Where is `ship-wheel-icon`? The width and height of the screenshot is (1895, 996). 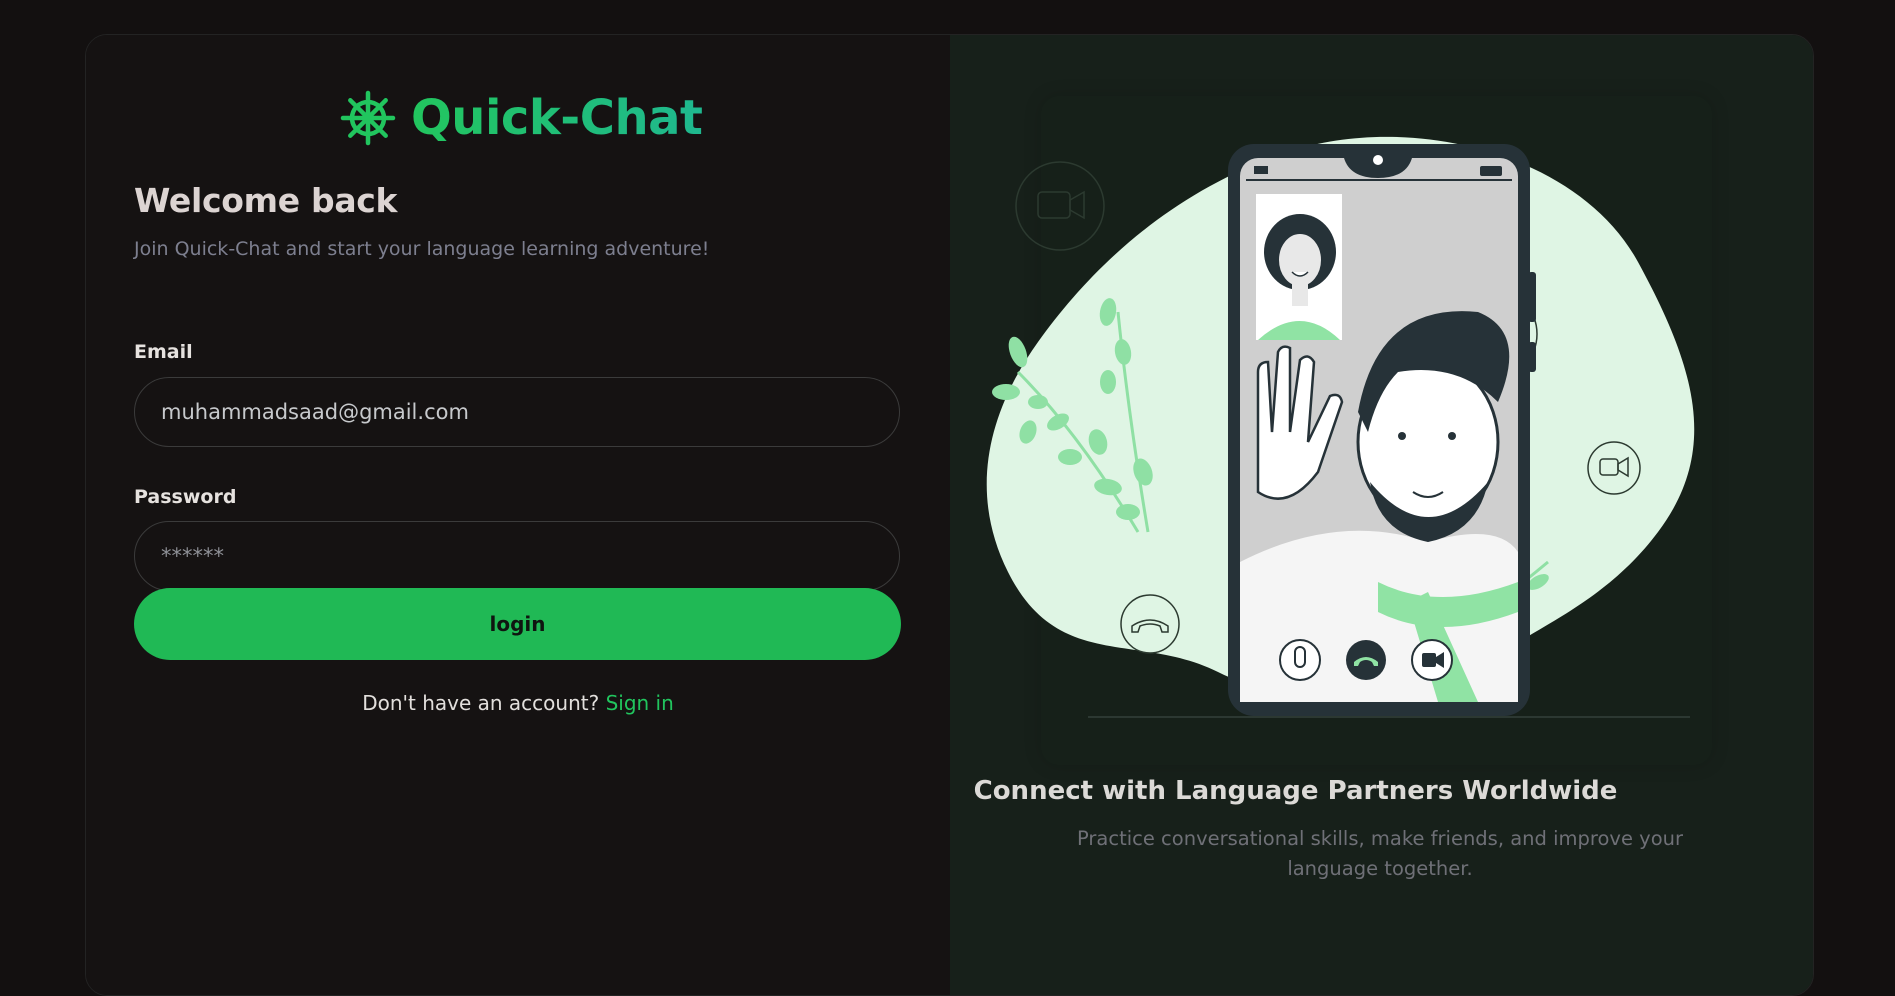 ship-wheel-icon is located at coordinates (368, 118).